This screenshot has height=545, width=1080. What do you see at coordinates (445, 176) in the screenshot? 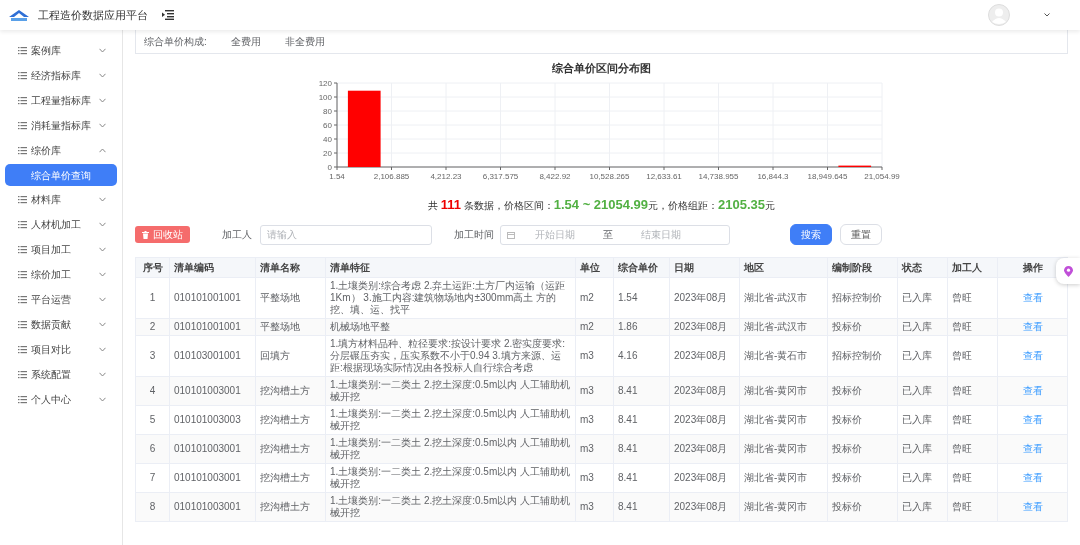
I see `x-tick-label: 4,212.23` at bounding box center [445, 176].